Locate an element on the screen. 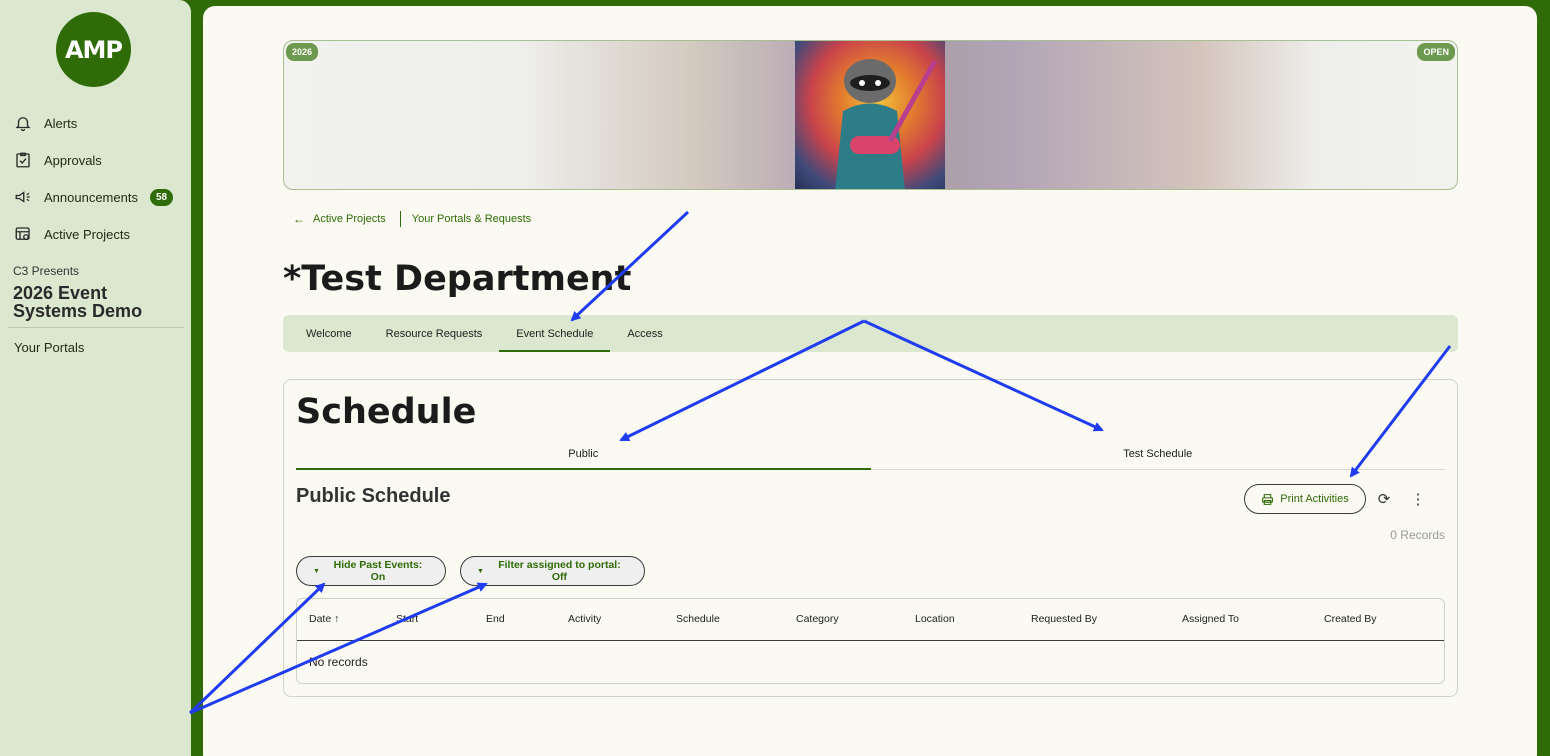  sidebar-item-alerts: Alerts is located at coordinates (45, 123).